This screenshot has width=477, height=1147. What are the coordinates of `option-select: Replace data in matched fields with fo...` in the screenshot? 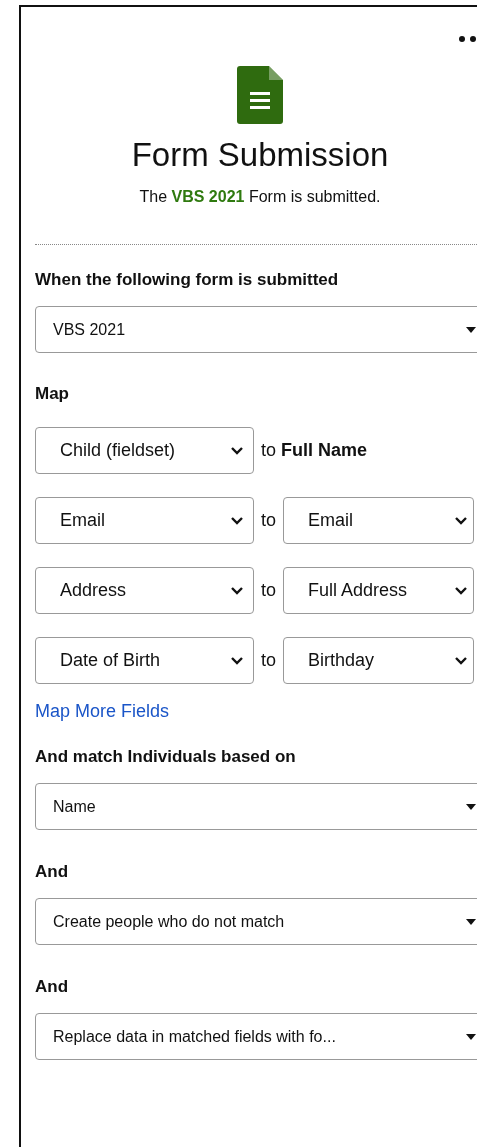 It's located at (256, 1036).